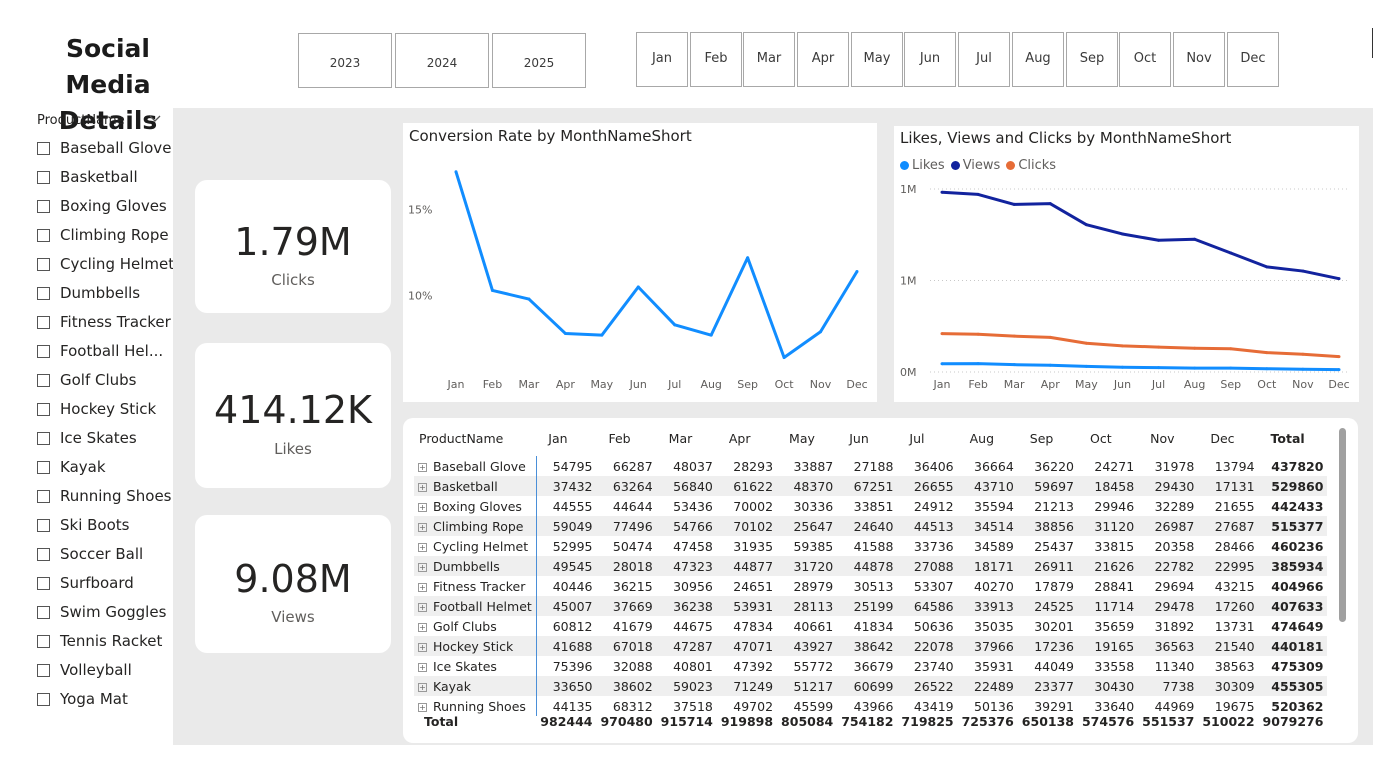 The image size is (1397, 767). I want to click on month-button-apr: Apr, so click(823, 59).